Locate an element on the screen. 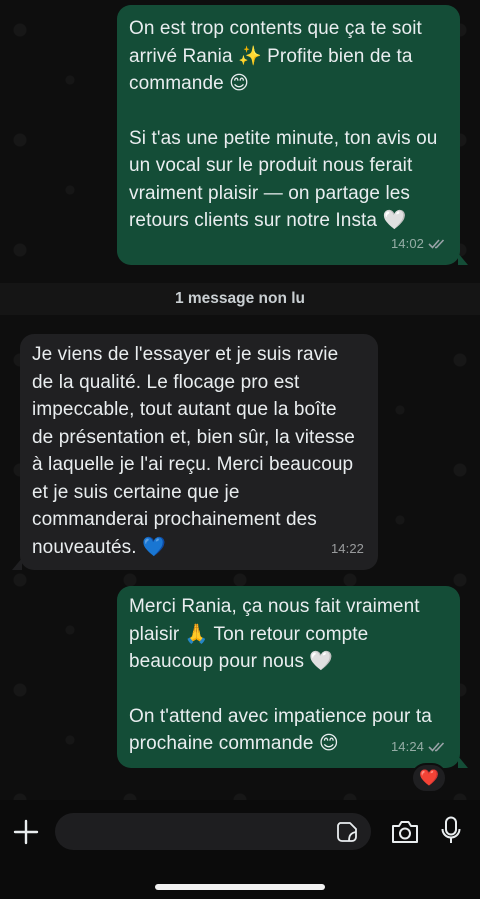 The image size is (480, 899). composer-bar is located at coordinates (240, 849).